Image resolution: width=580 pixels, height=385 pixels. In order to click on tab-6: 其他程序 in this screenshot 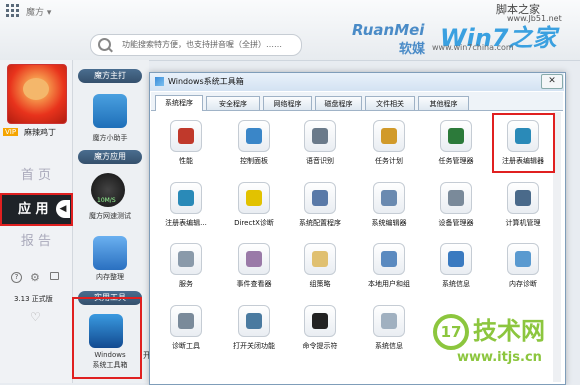, I will do `click(443, 103)`.